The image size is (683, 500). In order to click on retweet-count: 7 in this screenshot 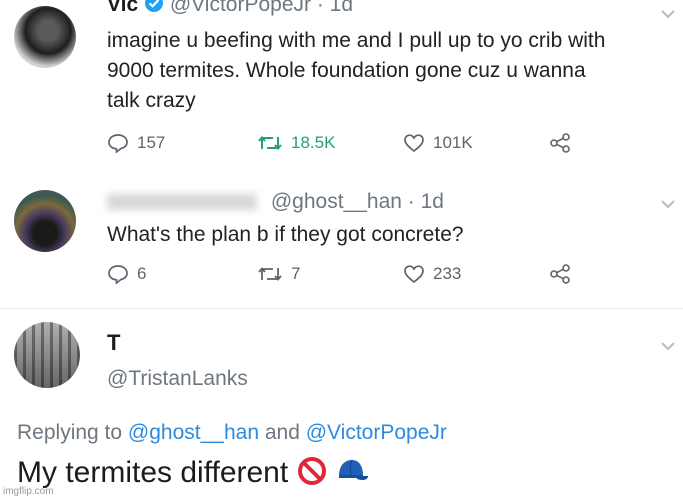, I will do `click(296, 273)`.